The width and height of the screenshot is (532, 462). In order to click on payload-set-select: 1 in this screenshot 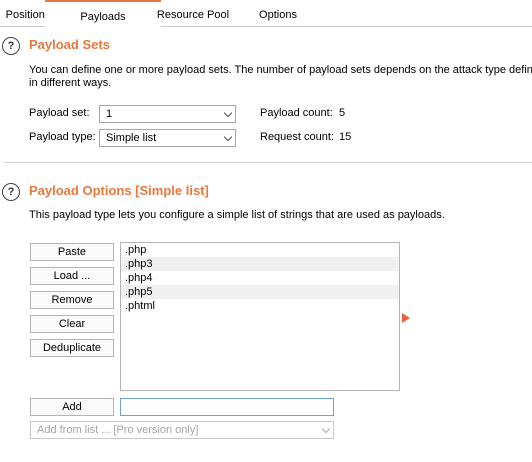, I will do `click(167, 114)`.